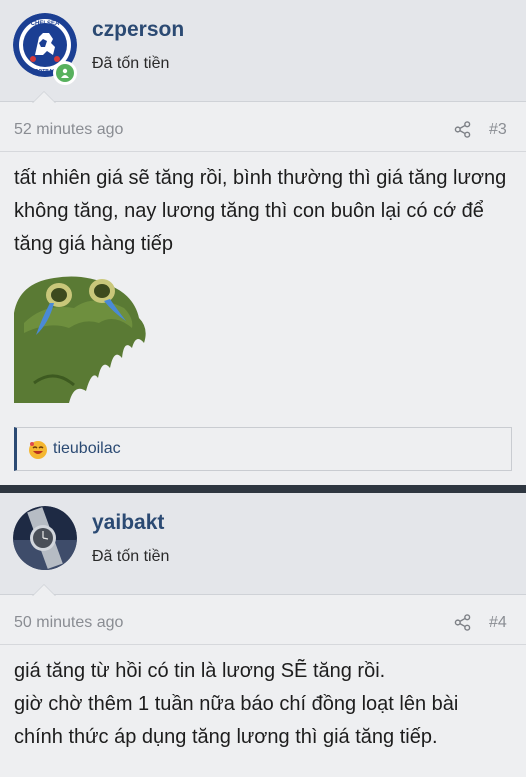 The image size is (526, 777). I want to click on person-icon, so click(65, 73).